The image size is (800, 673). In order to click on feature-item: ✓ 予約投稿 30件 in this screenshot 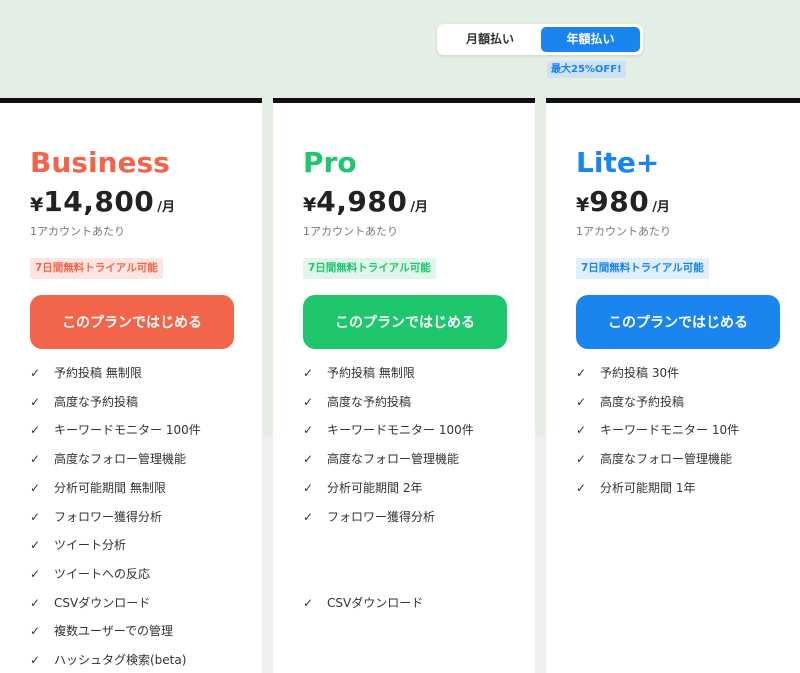, I will do `click(627, 373)`.